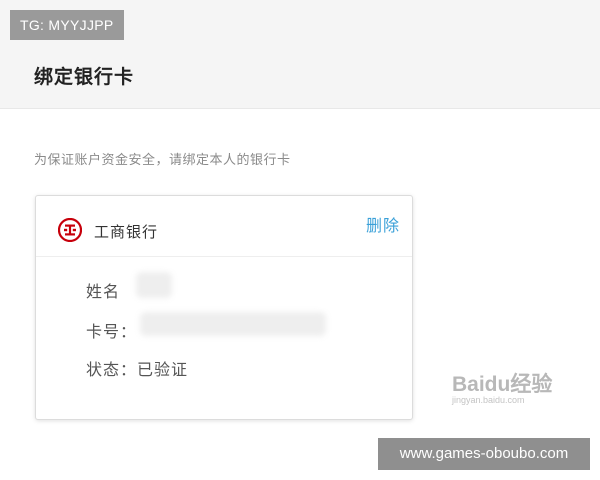 The image size is (600, 480). I want to click on status-value: 已验证, so click(163, 369).